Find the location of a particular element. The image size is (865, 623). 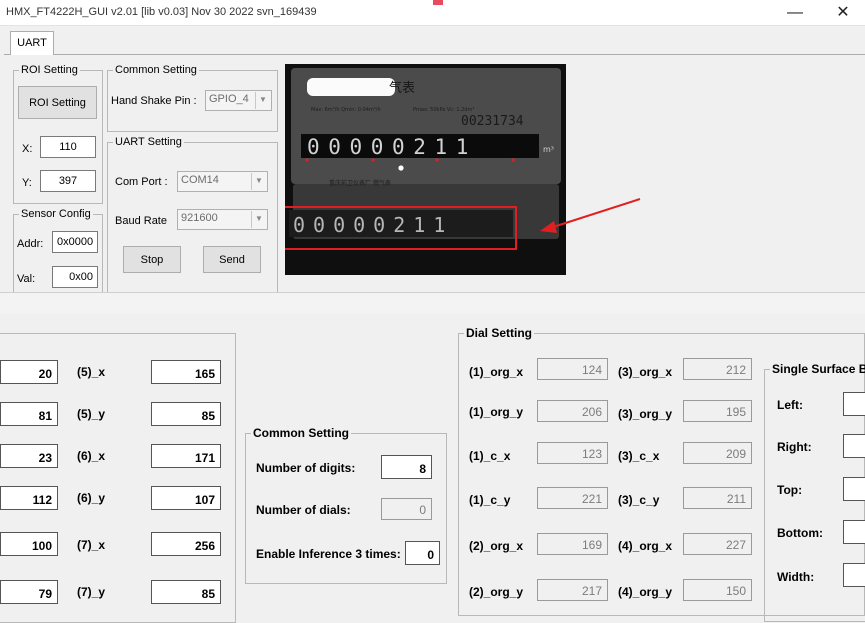

dial-2-org-y-input is located at coordinates (572, 590).